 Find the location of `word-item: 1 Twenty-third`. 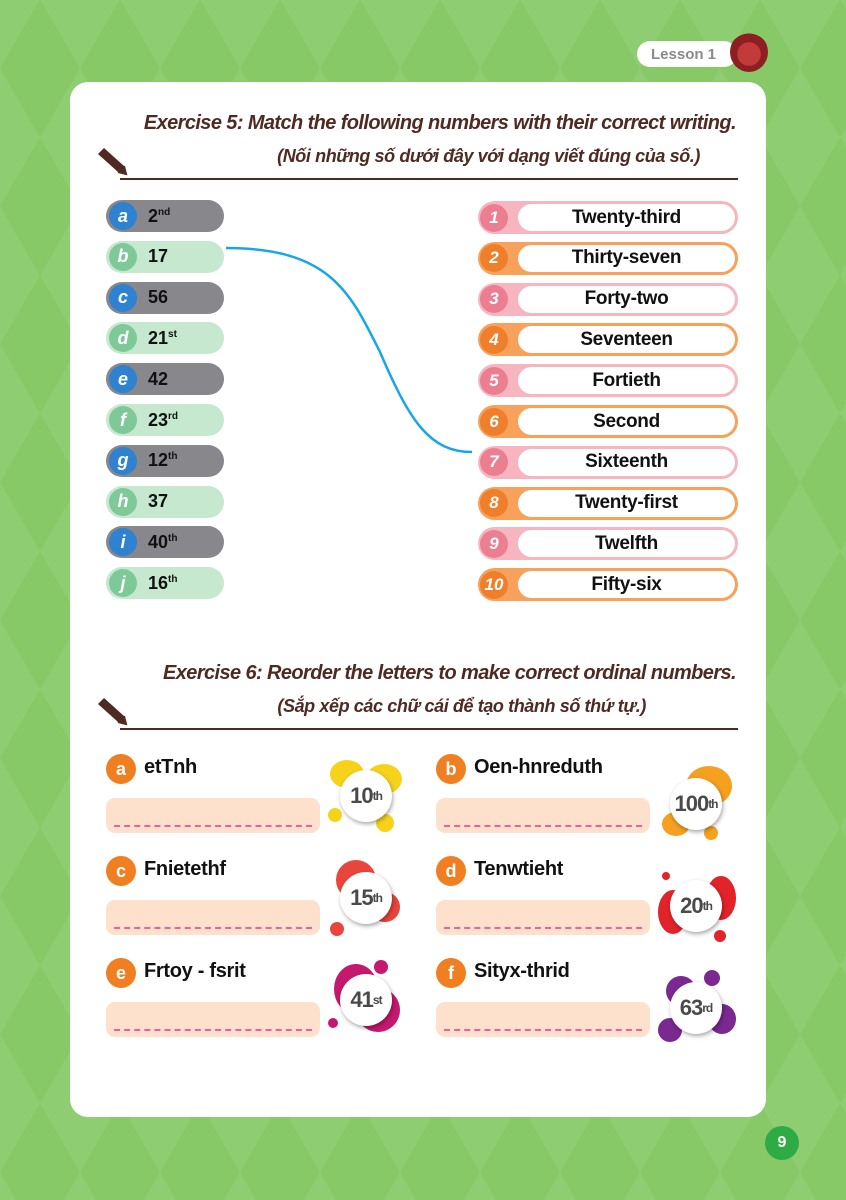

word-item: 1 Twenty-third is located at coordinates (608, 217).